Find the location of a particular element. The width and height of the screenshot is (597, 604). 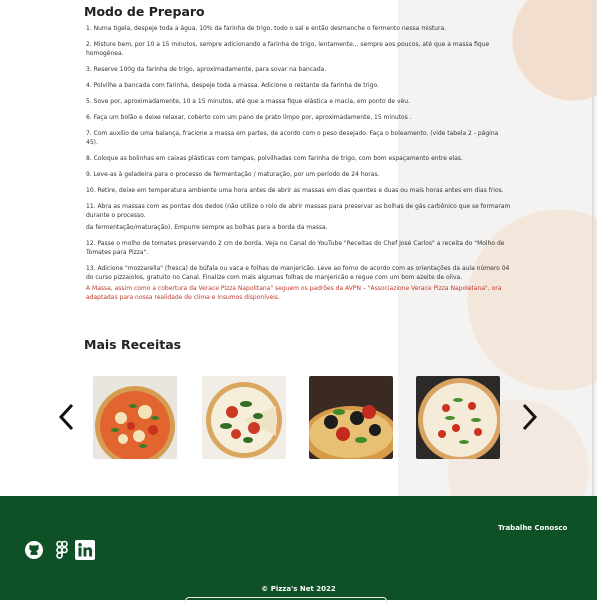

prep-section-title: Modo de Preparo is located at coordinates (144, 11).